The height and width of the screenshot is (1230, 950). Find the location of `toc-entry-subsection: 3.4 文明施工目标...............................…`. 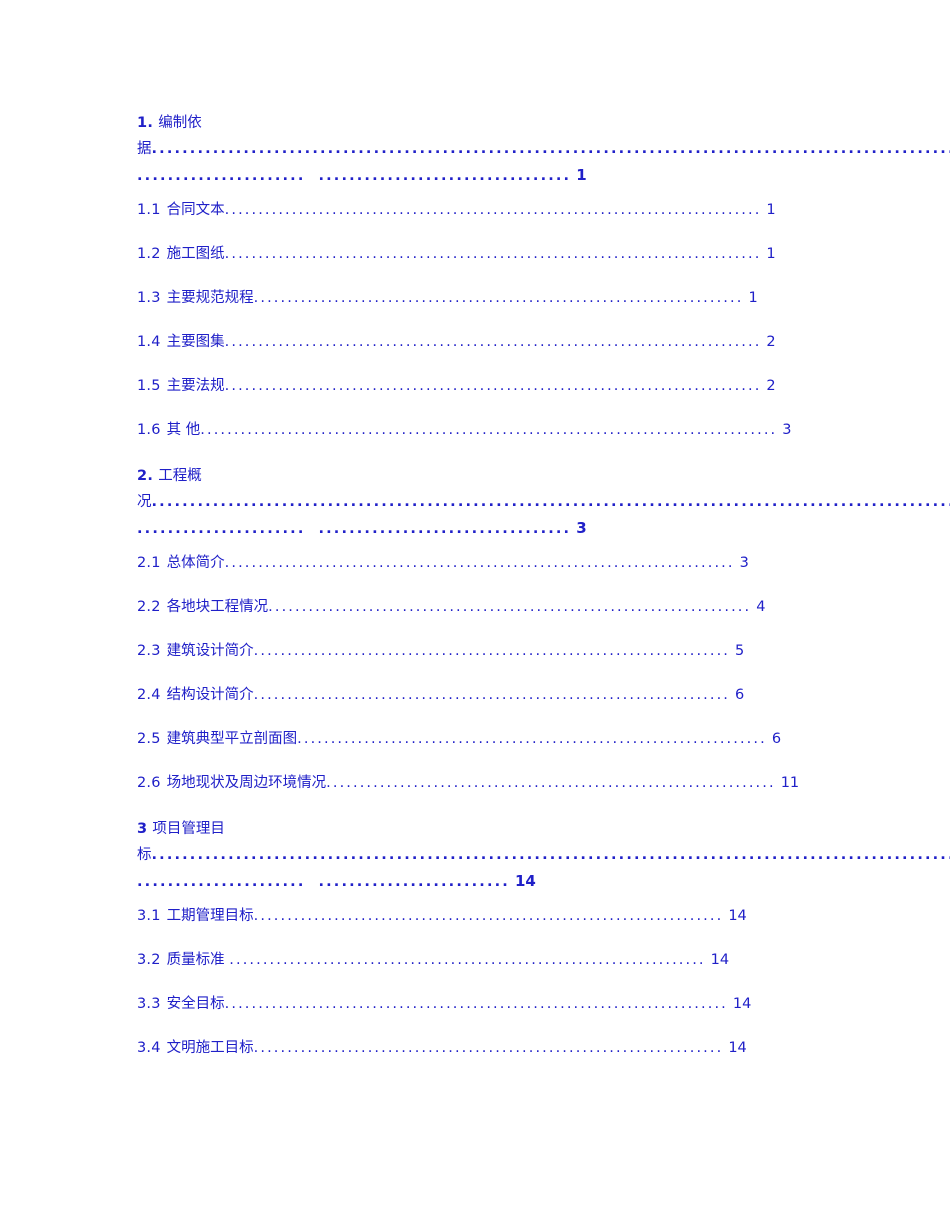

toc-entry-subsection: 3.4 文明施工目标...............................… is located at coordinates (482, 1059).